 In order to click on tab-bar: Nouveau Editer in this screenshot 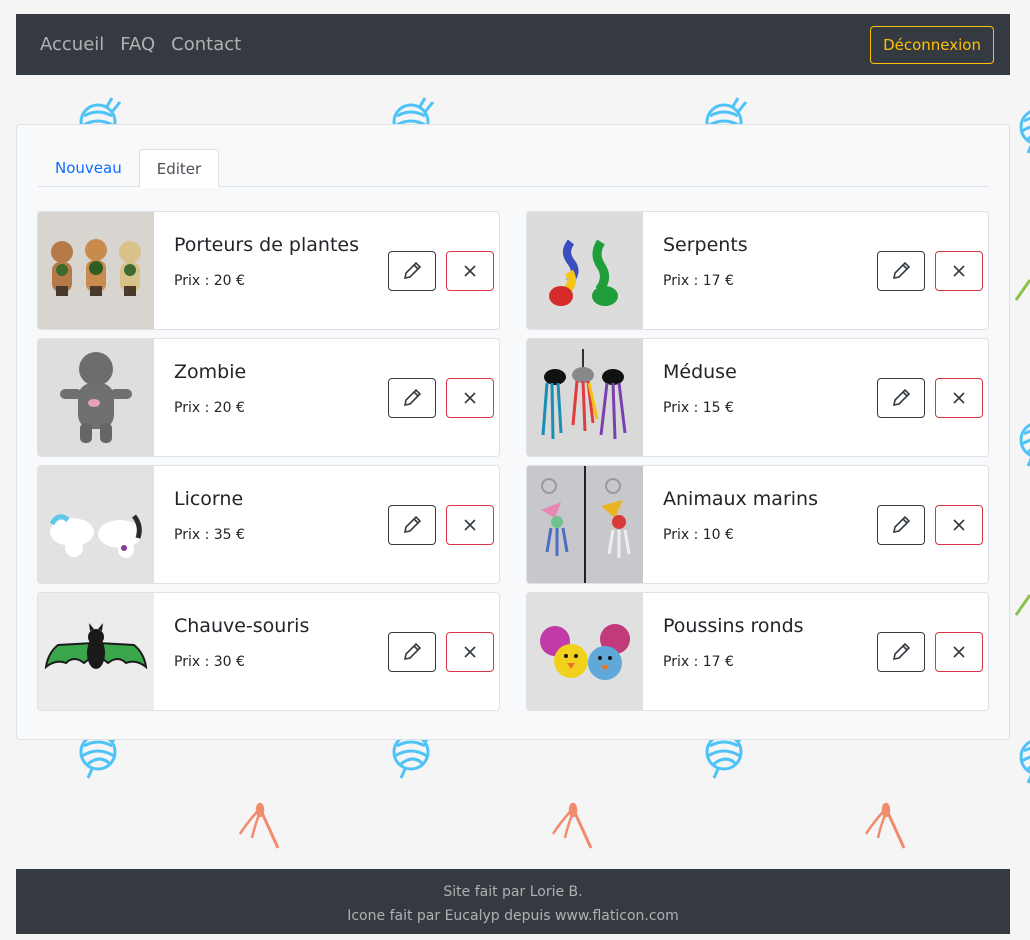, I will do `click(513, 168)`.